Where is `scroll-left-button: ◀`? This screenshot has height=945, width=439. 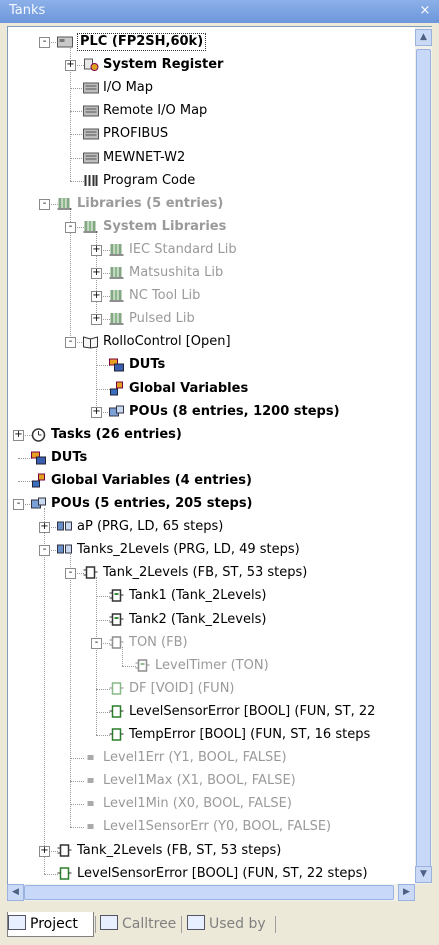 scroll-left-button: ◀ is located at coordinates (15, 892).